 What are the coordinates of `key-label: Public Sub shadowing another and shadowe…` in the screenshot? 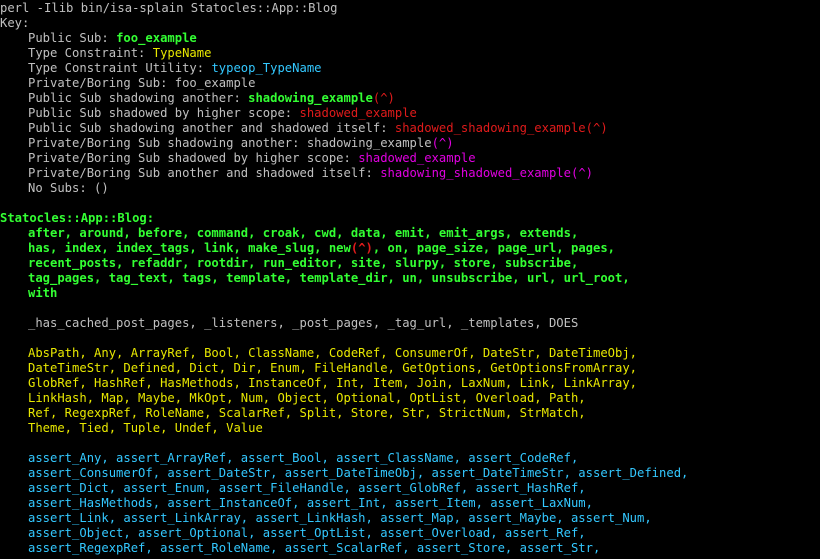 It's located at (211, 128).